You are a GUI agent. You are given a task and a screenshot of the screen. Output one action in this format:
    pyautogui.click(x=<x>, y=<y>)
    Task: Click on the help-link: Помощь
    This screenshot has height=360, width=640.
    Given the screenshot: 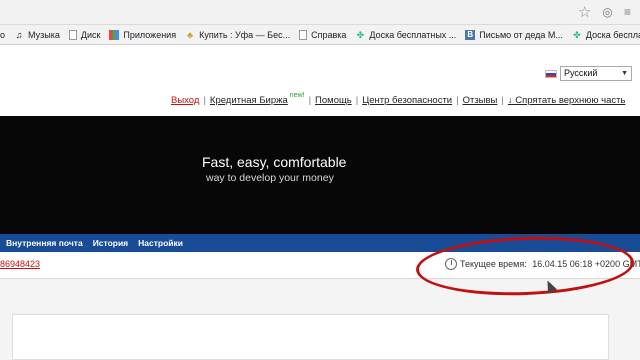 What is the action you would take?
    pyautogui.click(x=333, y=100)
    